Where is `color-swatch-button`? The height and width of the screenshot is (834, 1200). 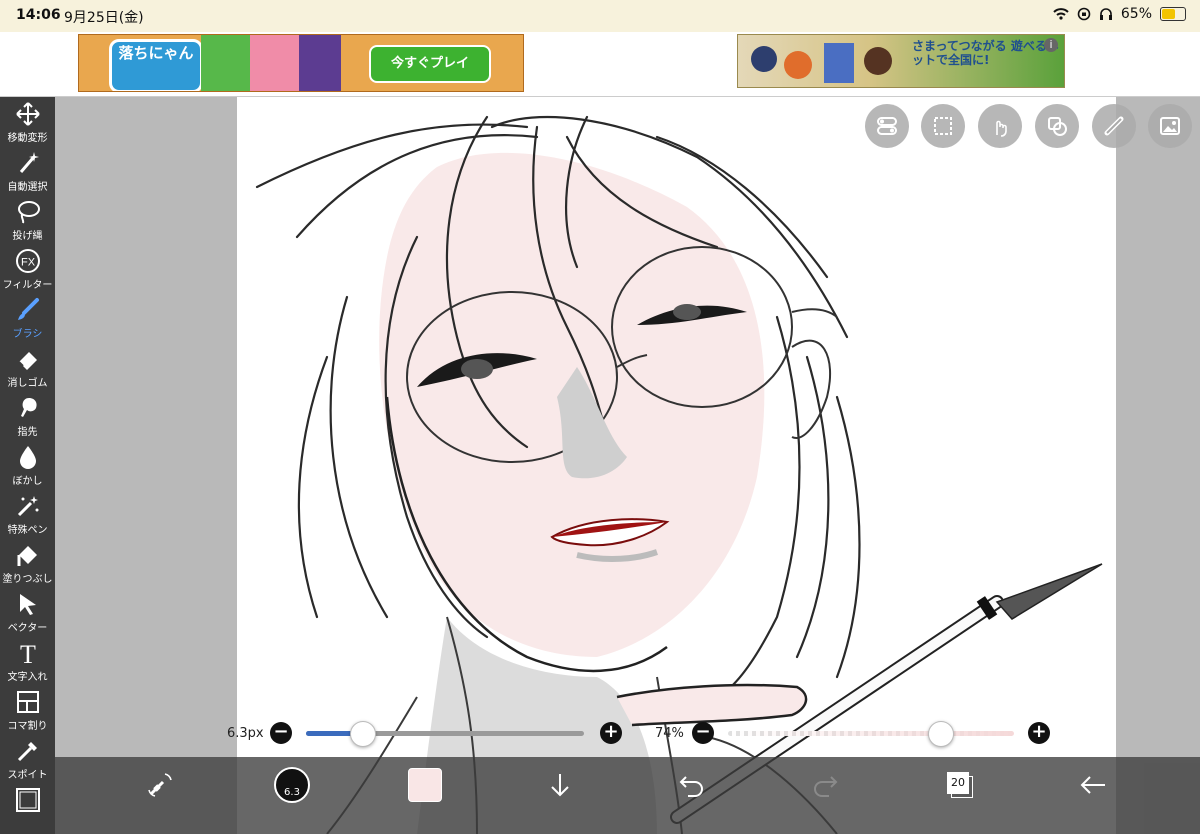 color-swatch-button is located at coordinates (425, 785).